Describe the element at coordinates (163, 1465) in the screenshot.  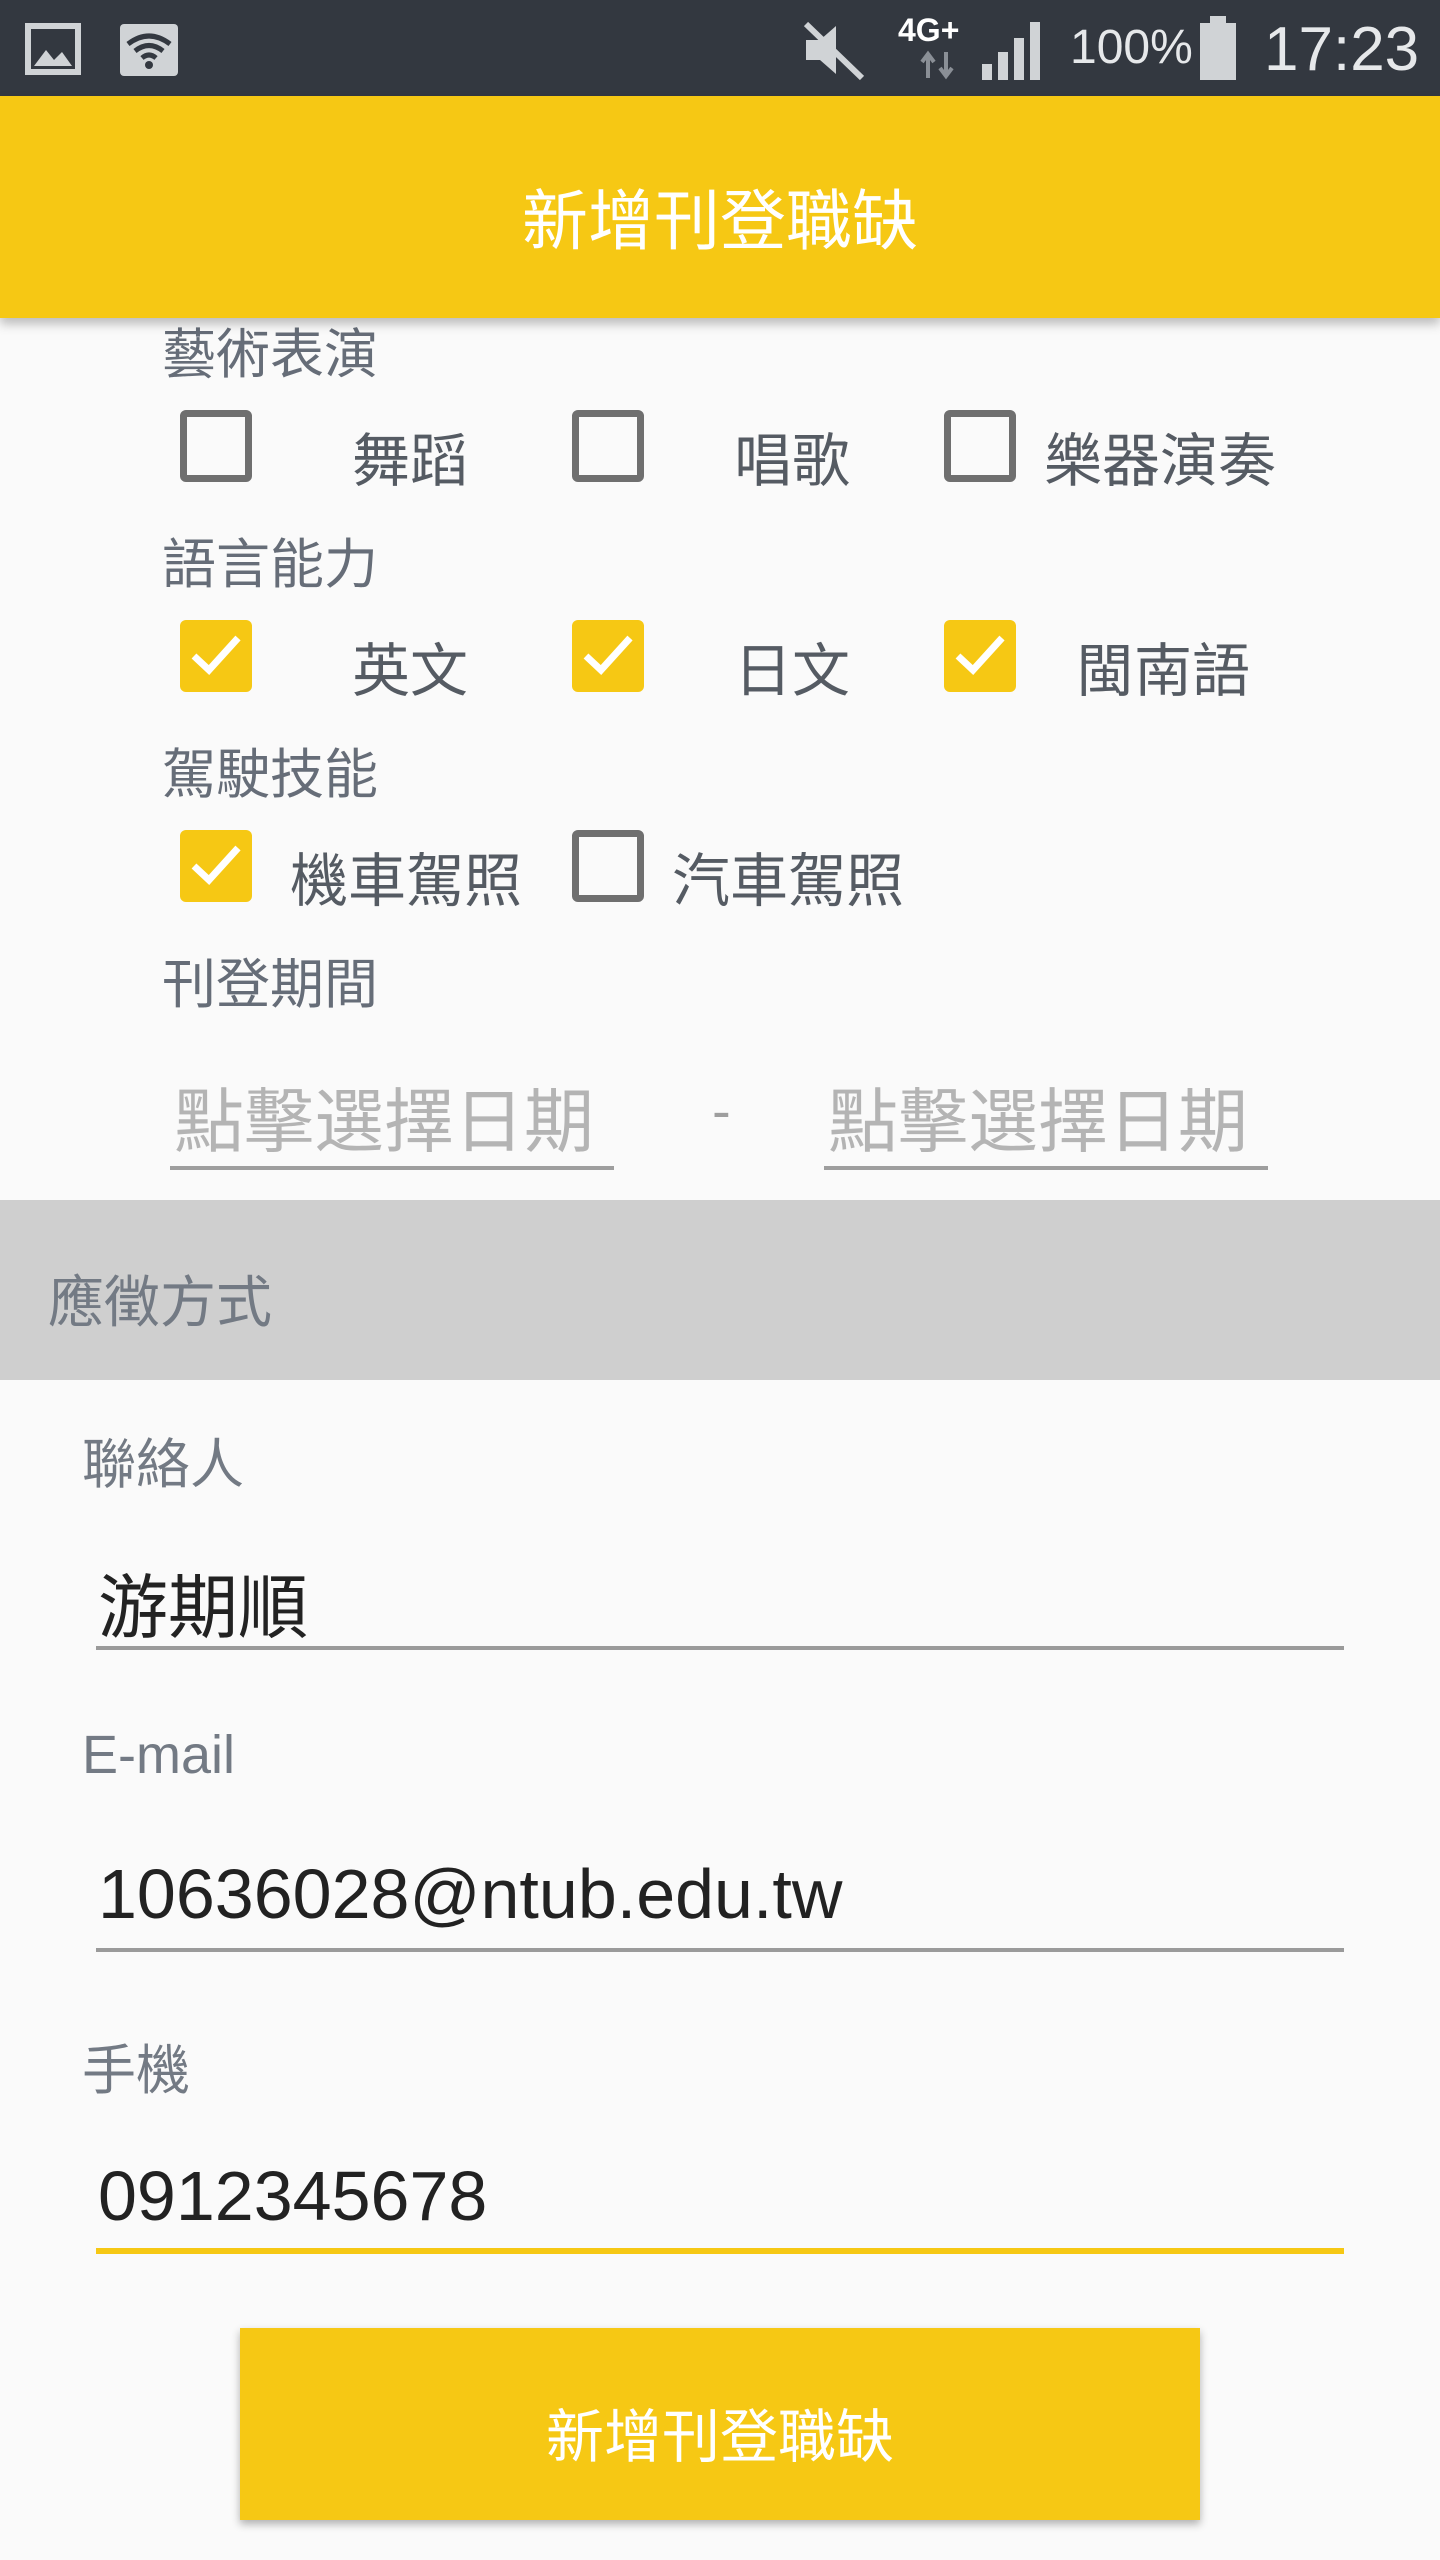
I see `contact-label: 聯絡人` at that location.